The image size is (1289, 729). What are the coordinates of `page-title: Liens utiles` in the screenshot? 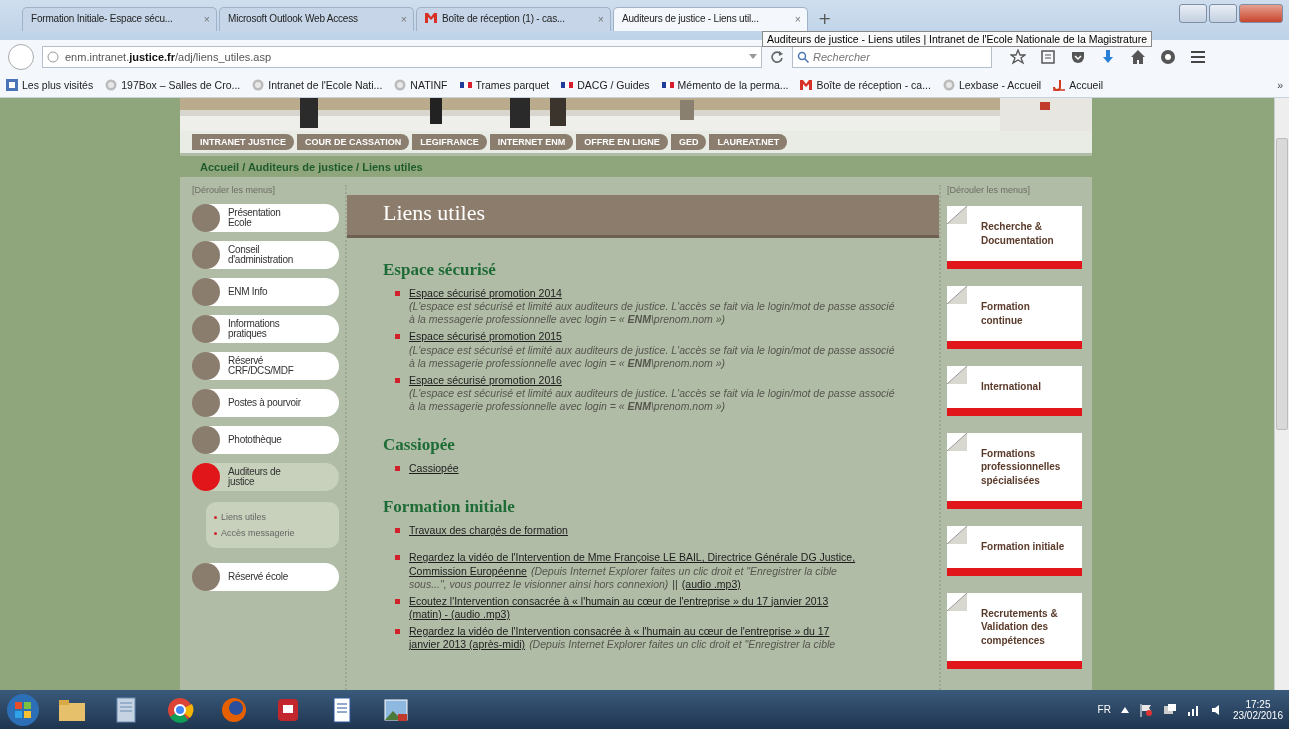 It's located at (643, 216).